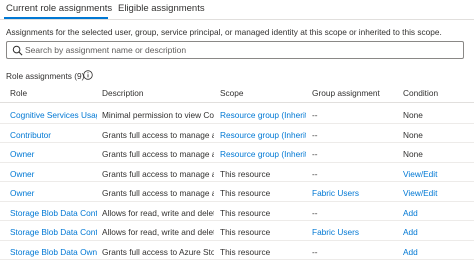 The height and width of the screenshot is (279, 474). Describe the element at coordinates (53, 252) in the screenshot. I see `role-link: Storage Blob Data Owner` at that location.